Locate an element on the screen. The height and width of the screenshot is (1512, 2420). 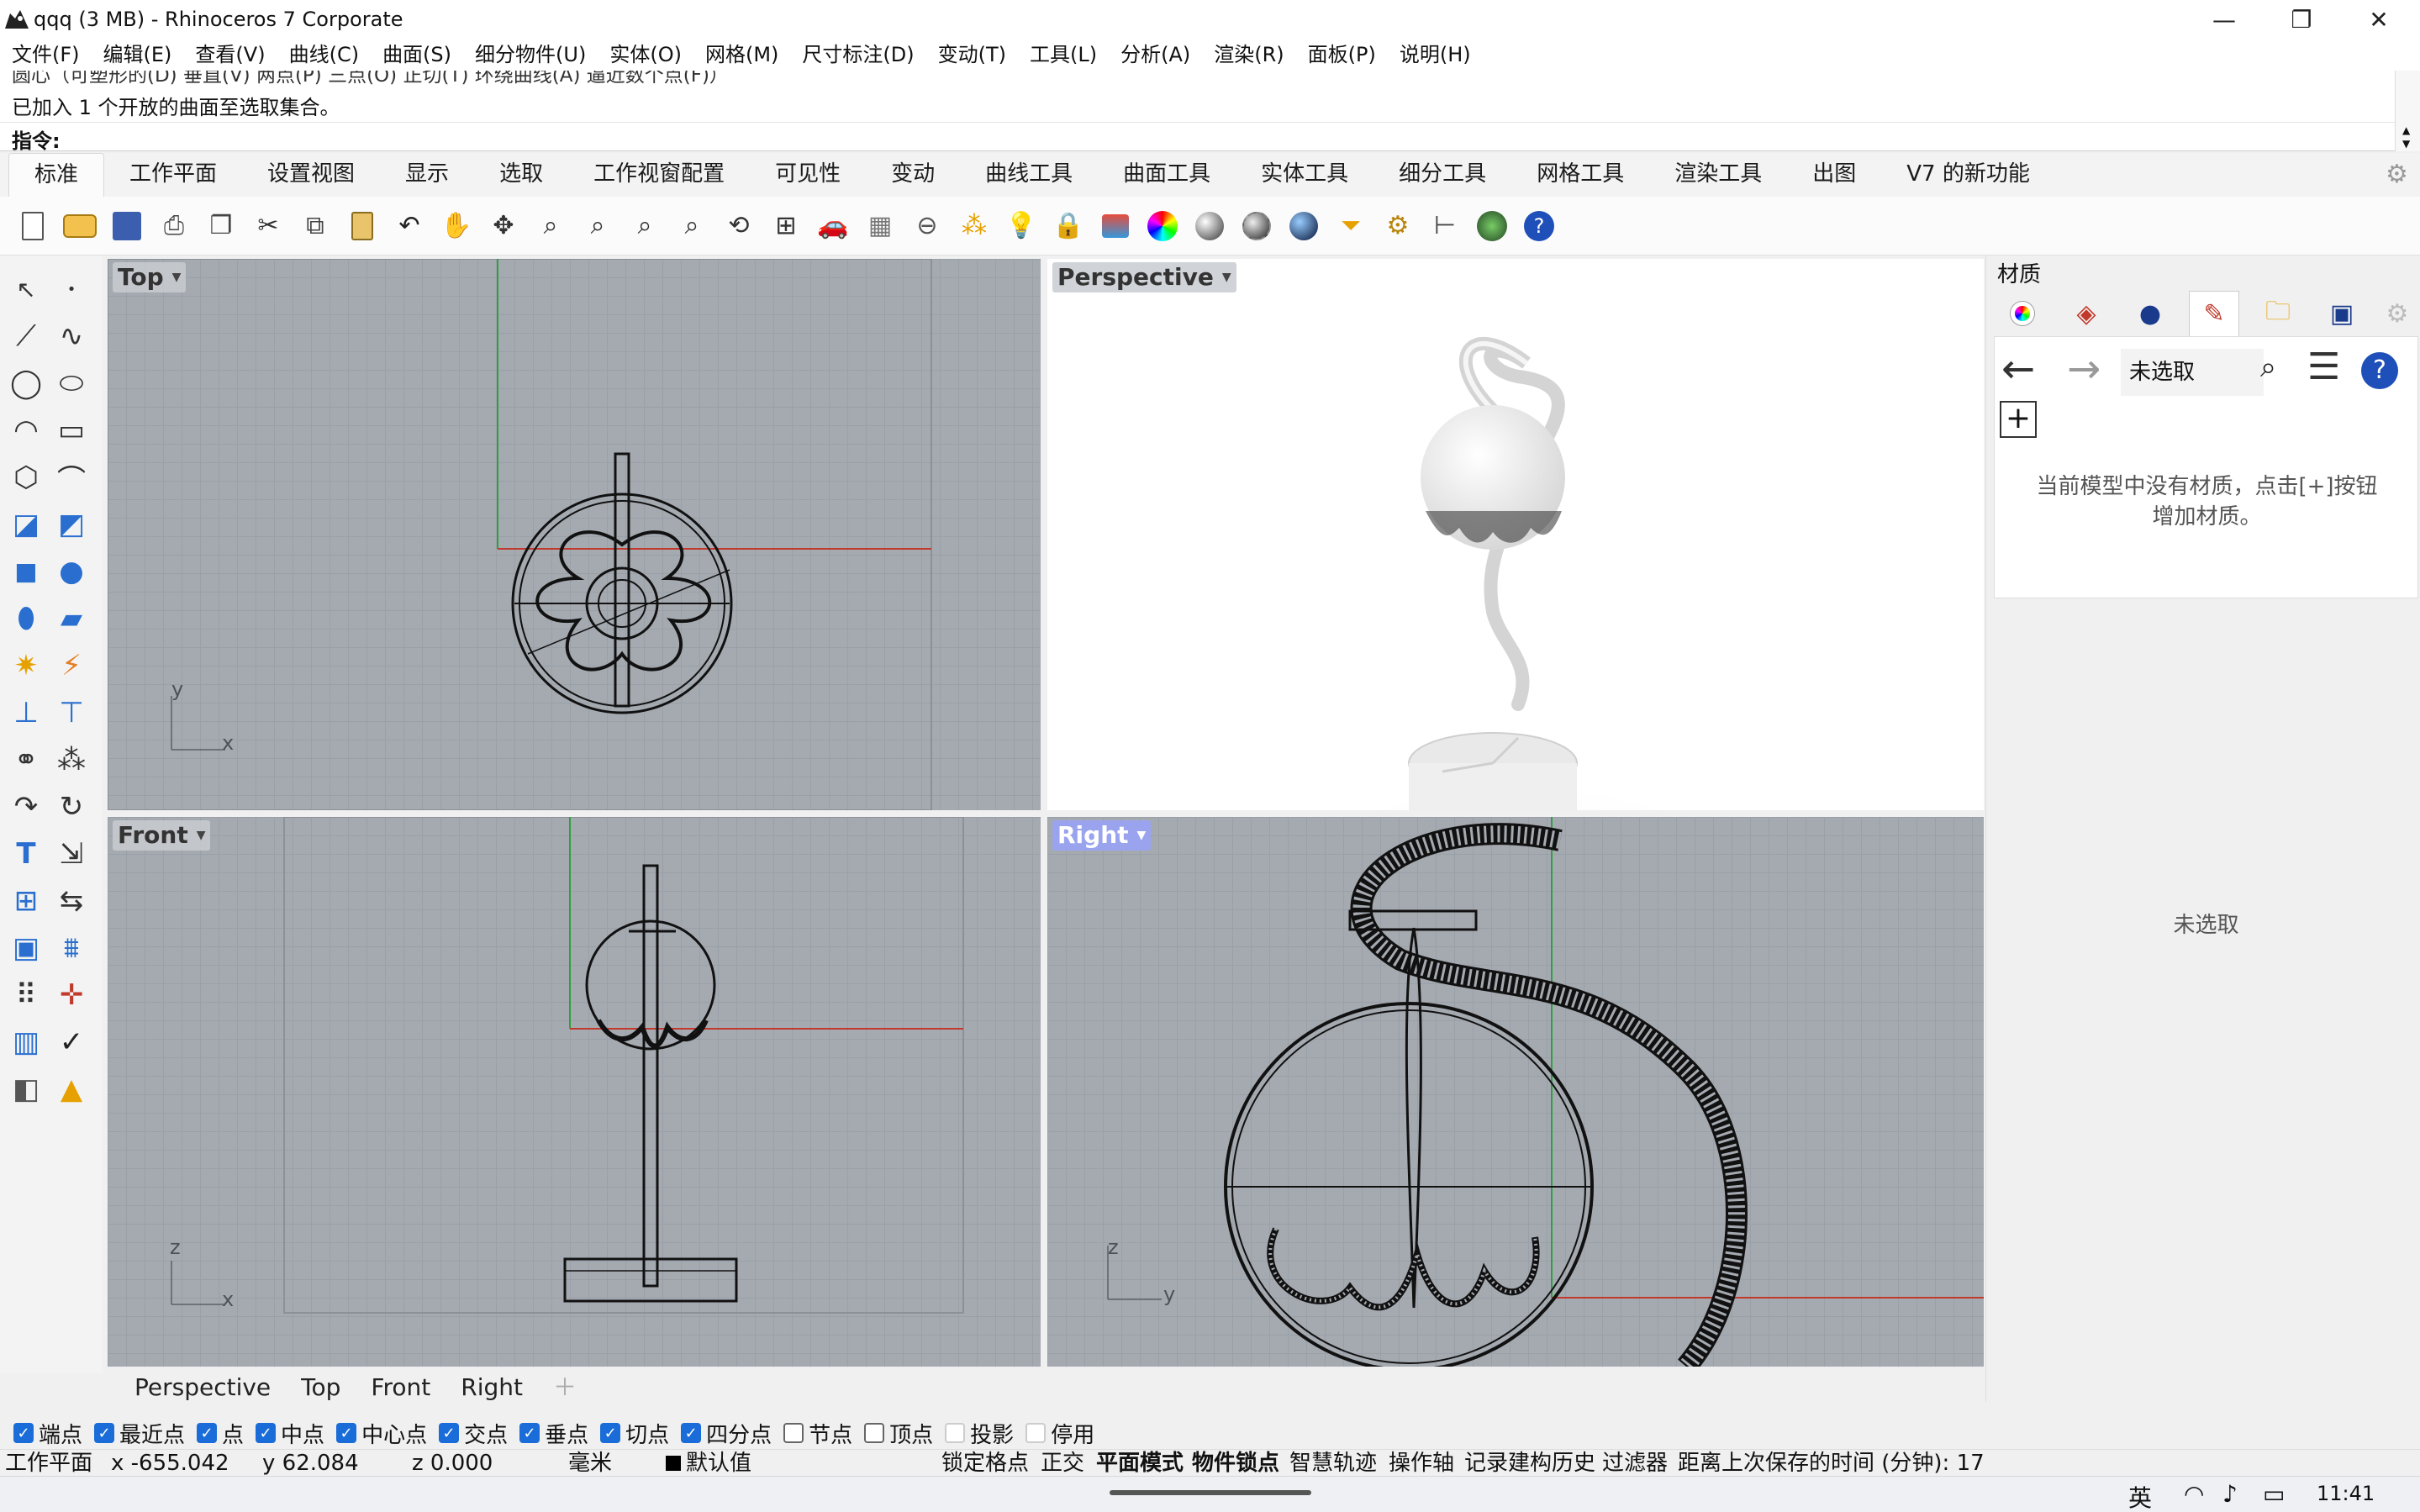
pyramid-icon: ▲ is located at coordinates (71, 1089).